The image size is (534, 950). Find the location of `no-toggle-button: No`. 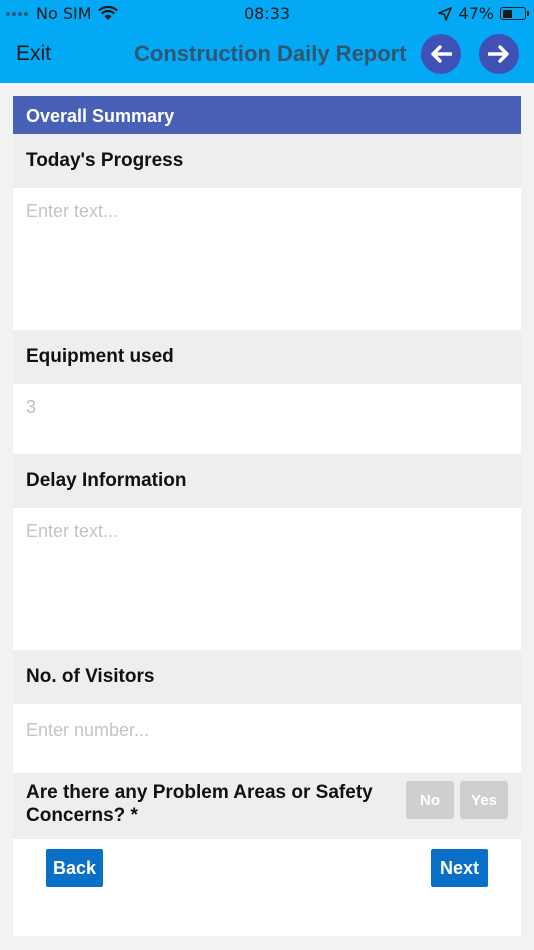

no-toggle-button: No is located at coordinates (430, 800).